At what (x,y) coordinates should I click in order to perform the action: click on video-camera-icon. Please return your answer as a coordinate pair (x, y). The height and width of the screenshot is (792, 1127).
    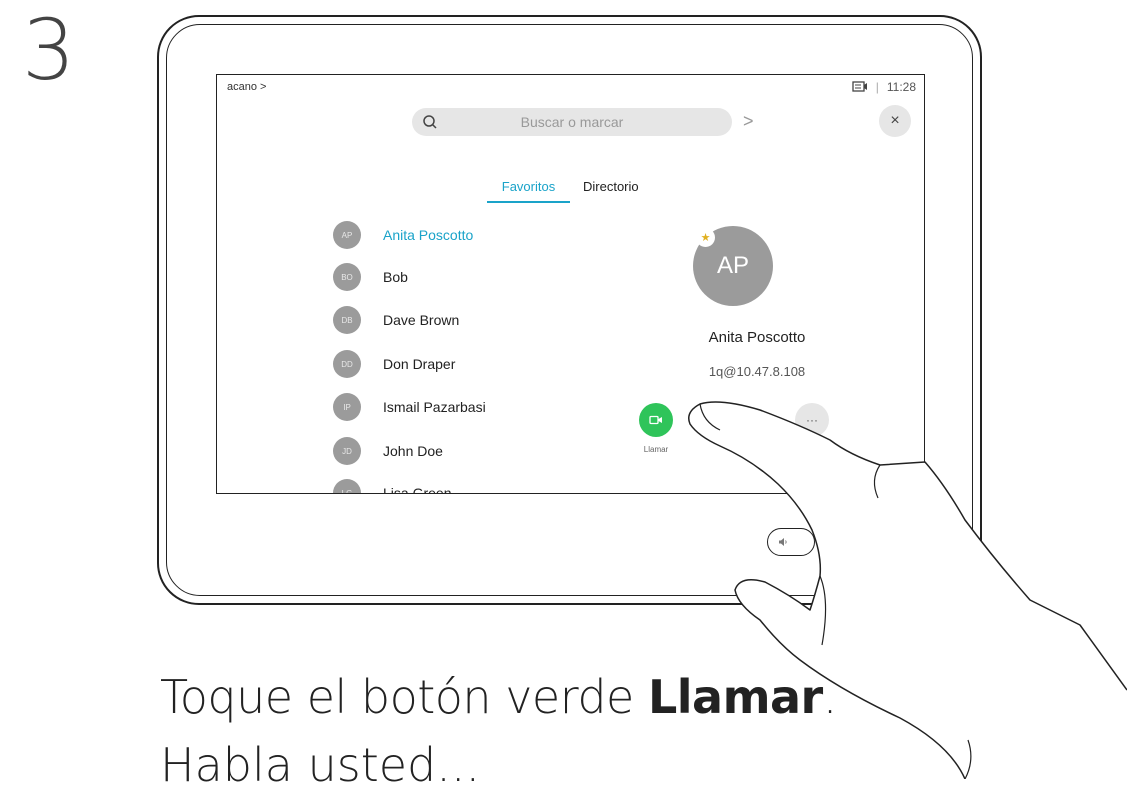
    Looking at the image, I should click on (655, 420).